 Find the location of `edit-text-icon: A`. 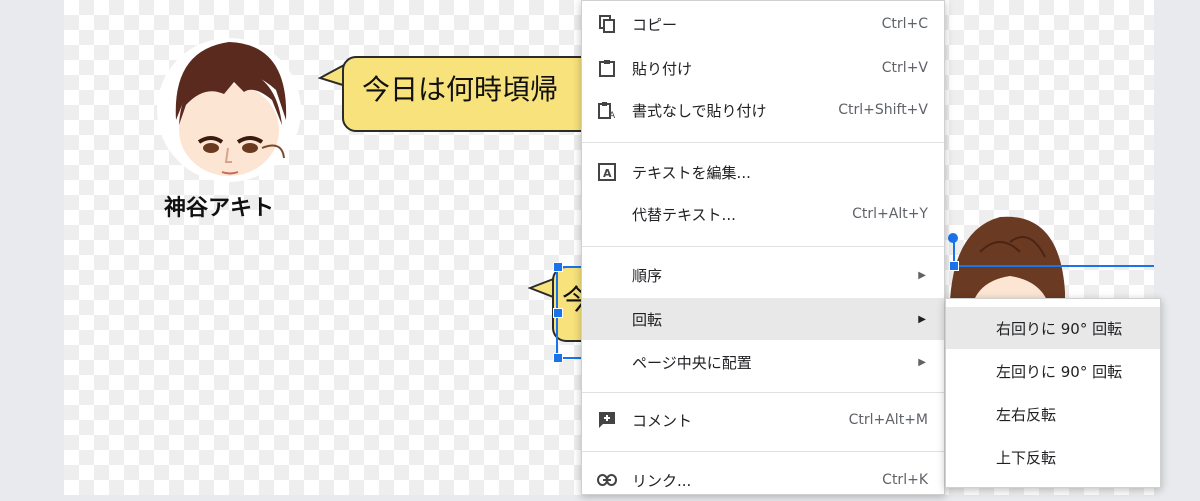

edit-text-icon: A is located at coordinates (607, 172).